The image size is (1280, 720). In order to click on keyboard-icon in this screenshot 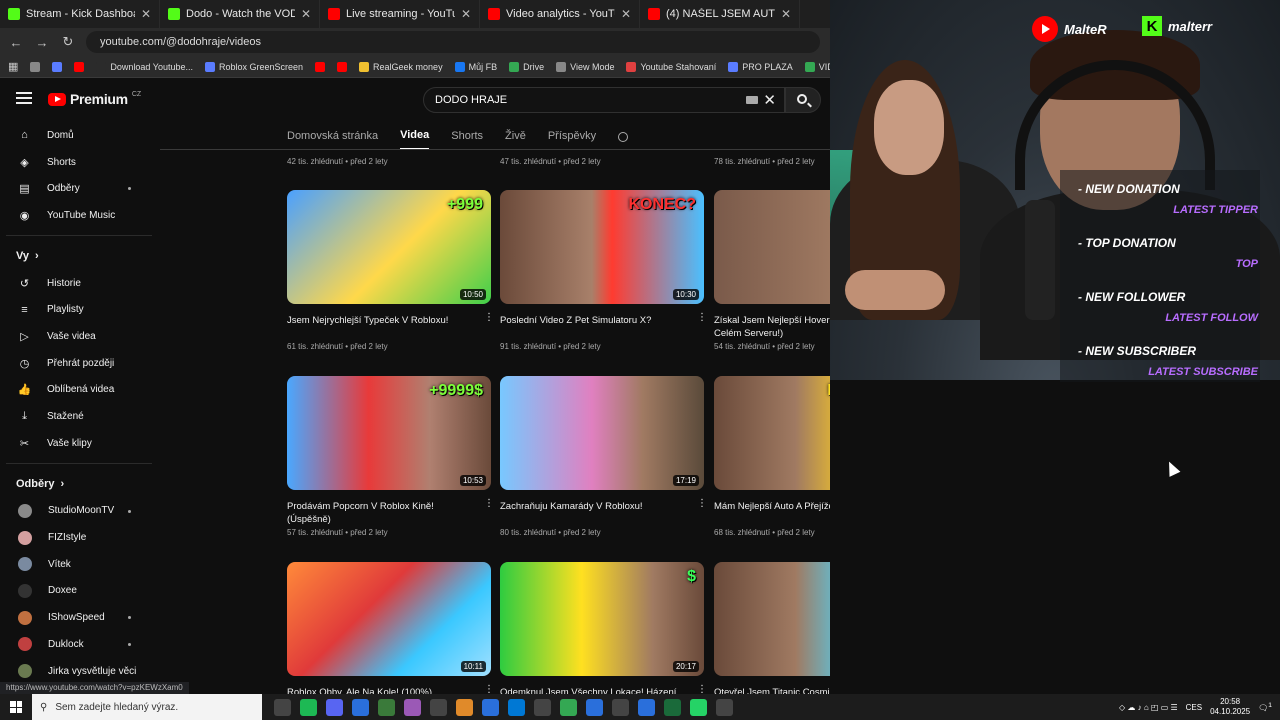, I will do `click(752, 100)`.